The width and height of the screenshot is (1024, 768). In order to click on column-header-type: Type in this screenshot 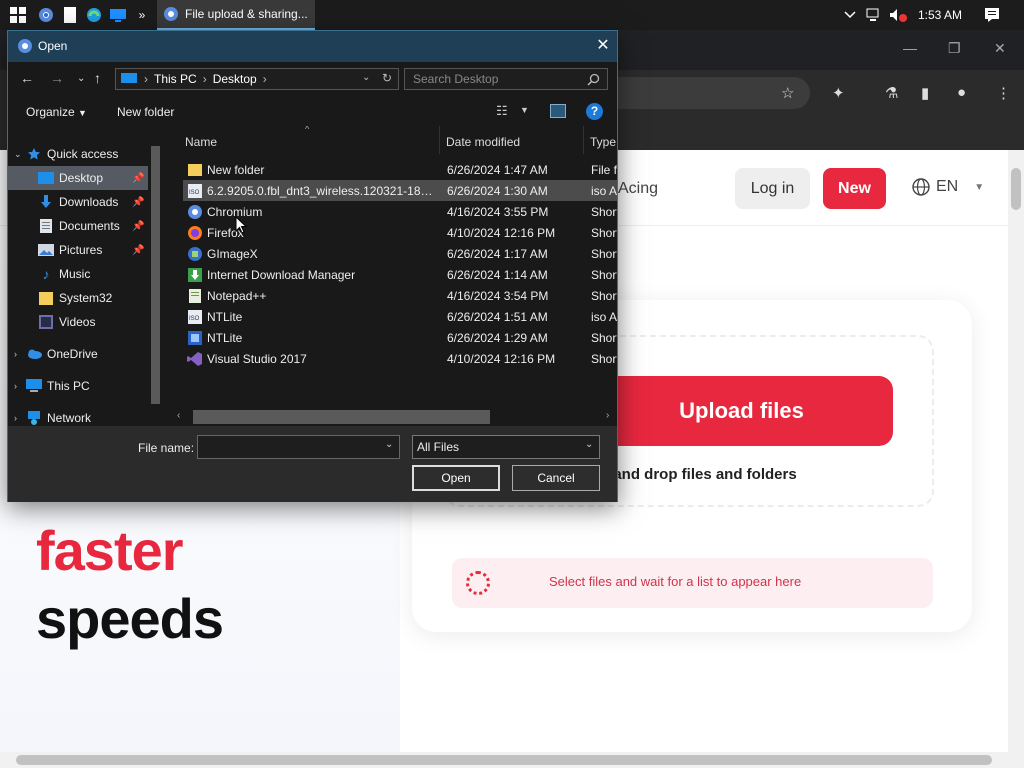, I will do `click(603, 142)`.